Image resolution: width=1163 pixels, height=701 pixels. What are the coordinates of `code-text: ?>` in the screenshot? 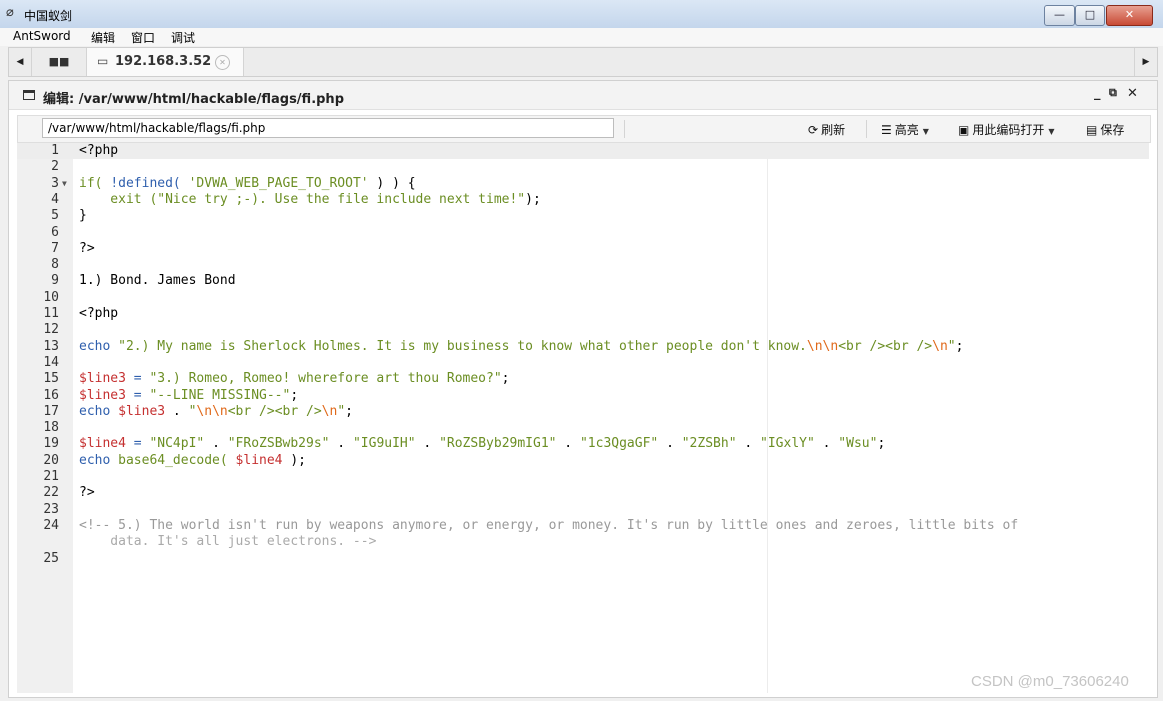 It's located at (87, 493).